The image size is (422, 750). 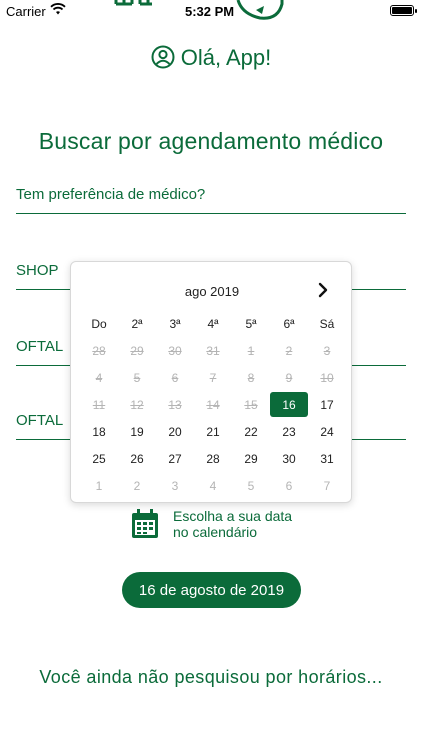 I want to click on weekday-header: 2ª, so click(x=137, y=323).